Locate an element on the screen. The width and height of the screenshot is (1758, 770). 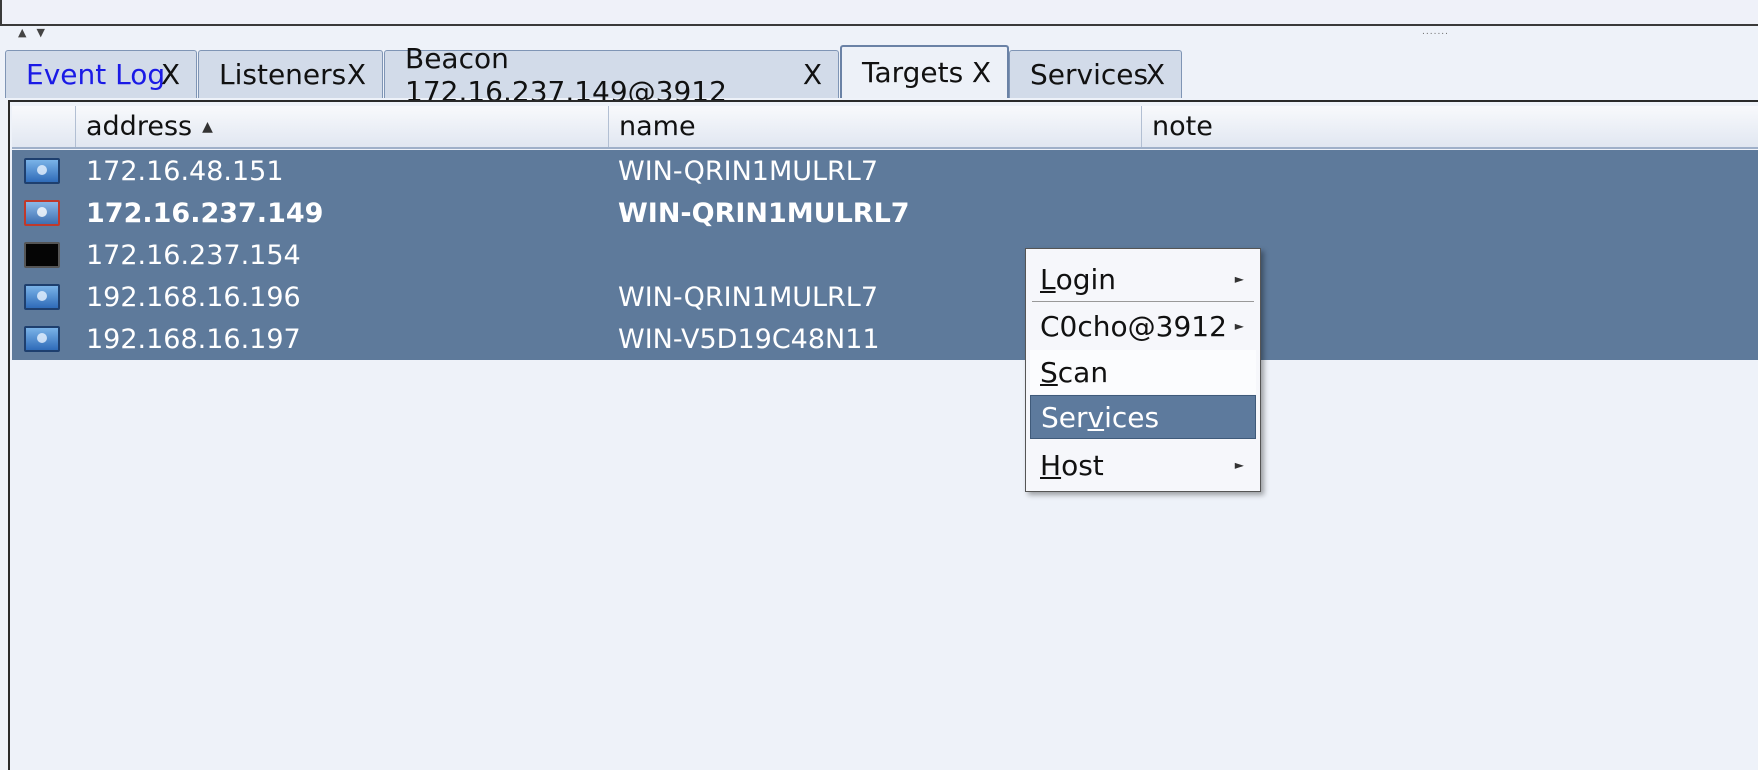
menu-item-label: ost is located at coordinates (1082, 465).